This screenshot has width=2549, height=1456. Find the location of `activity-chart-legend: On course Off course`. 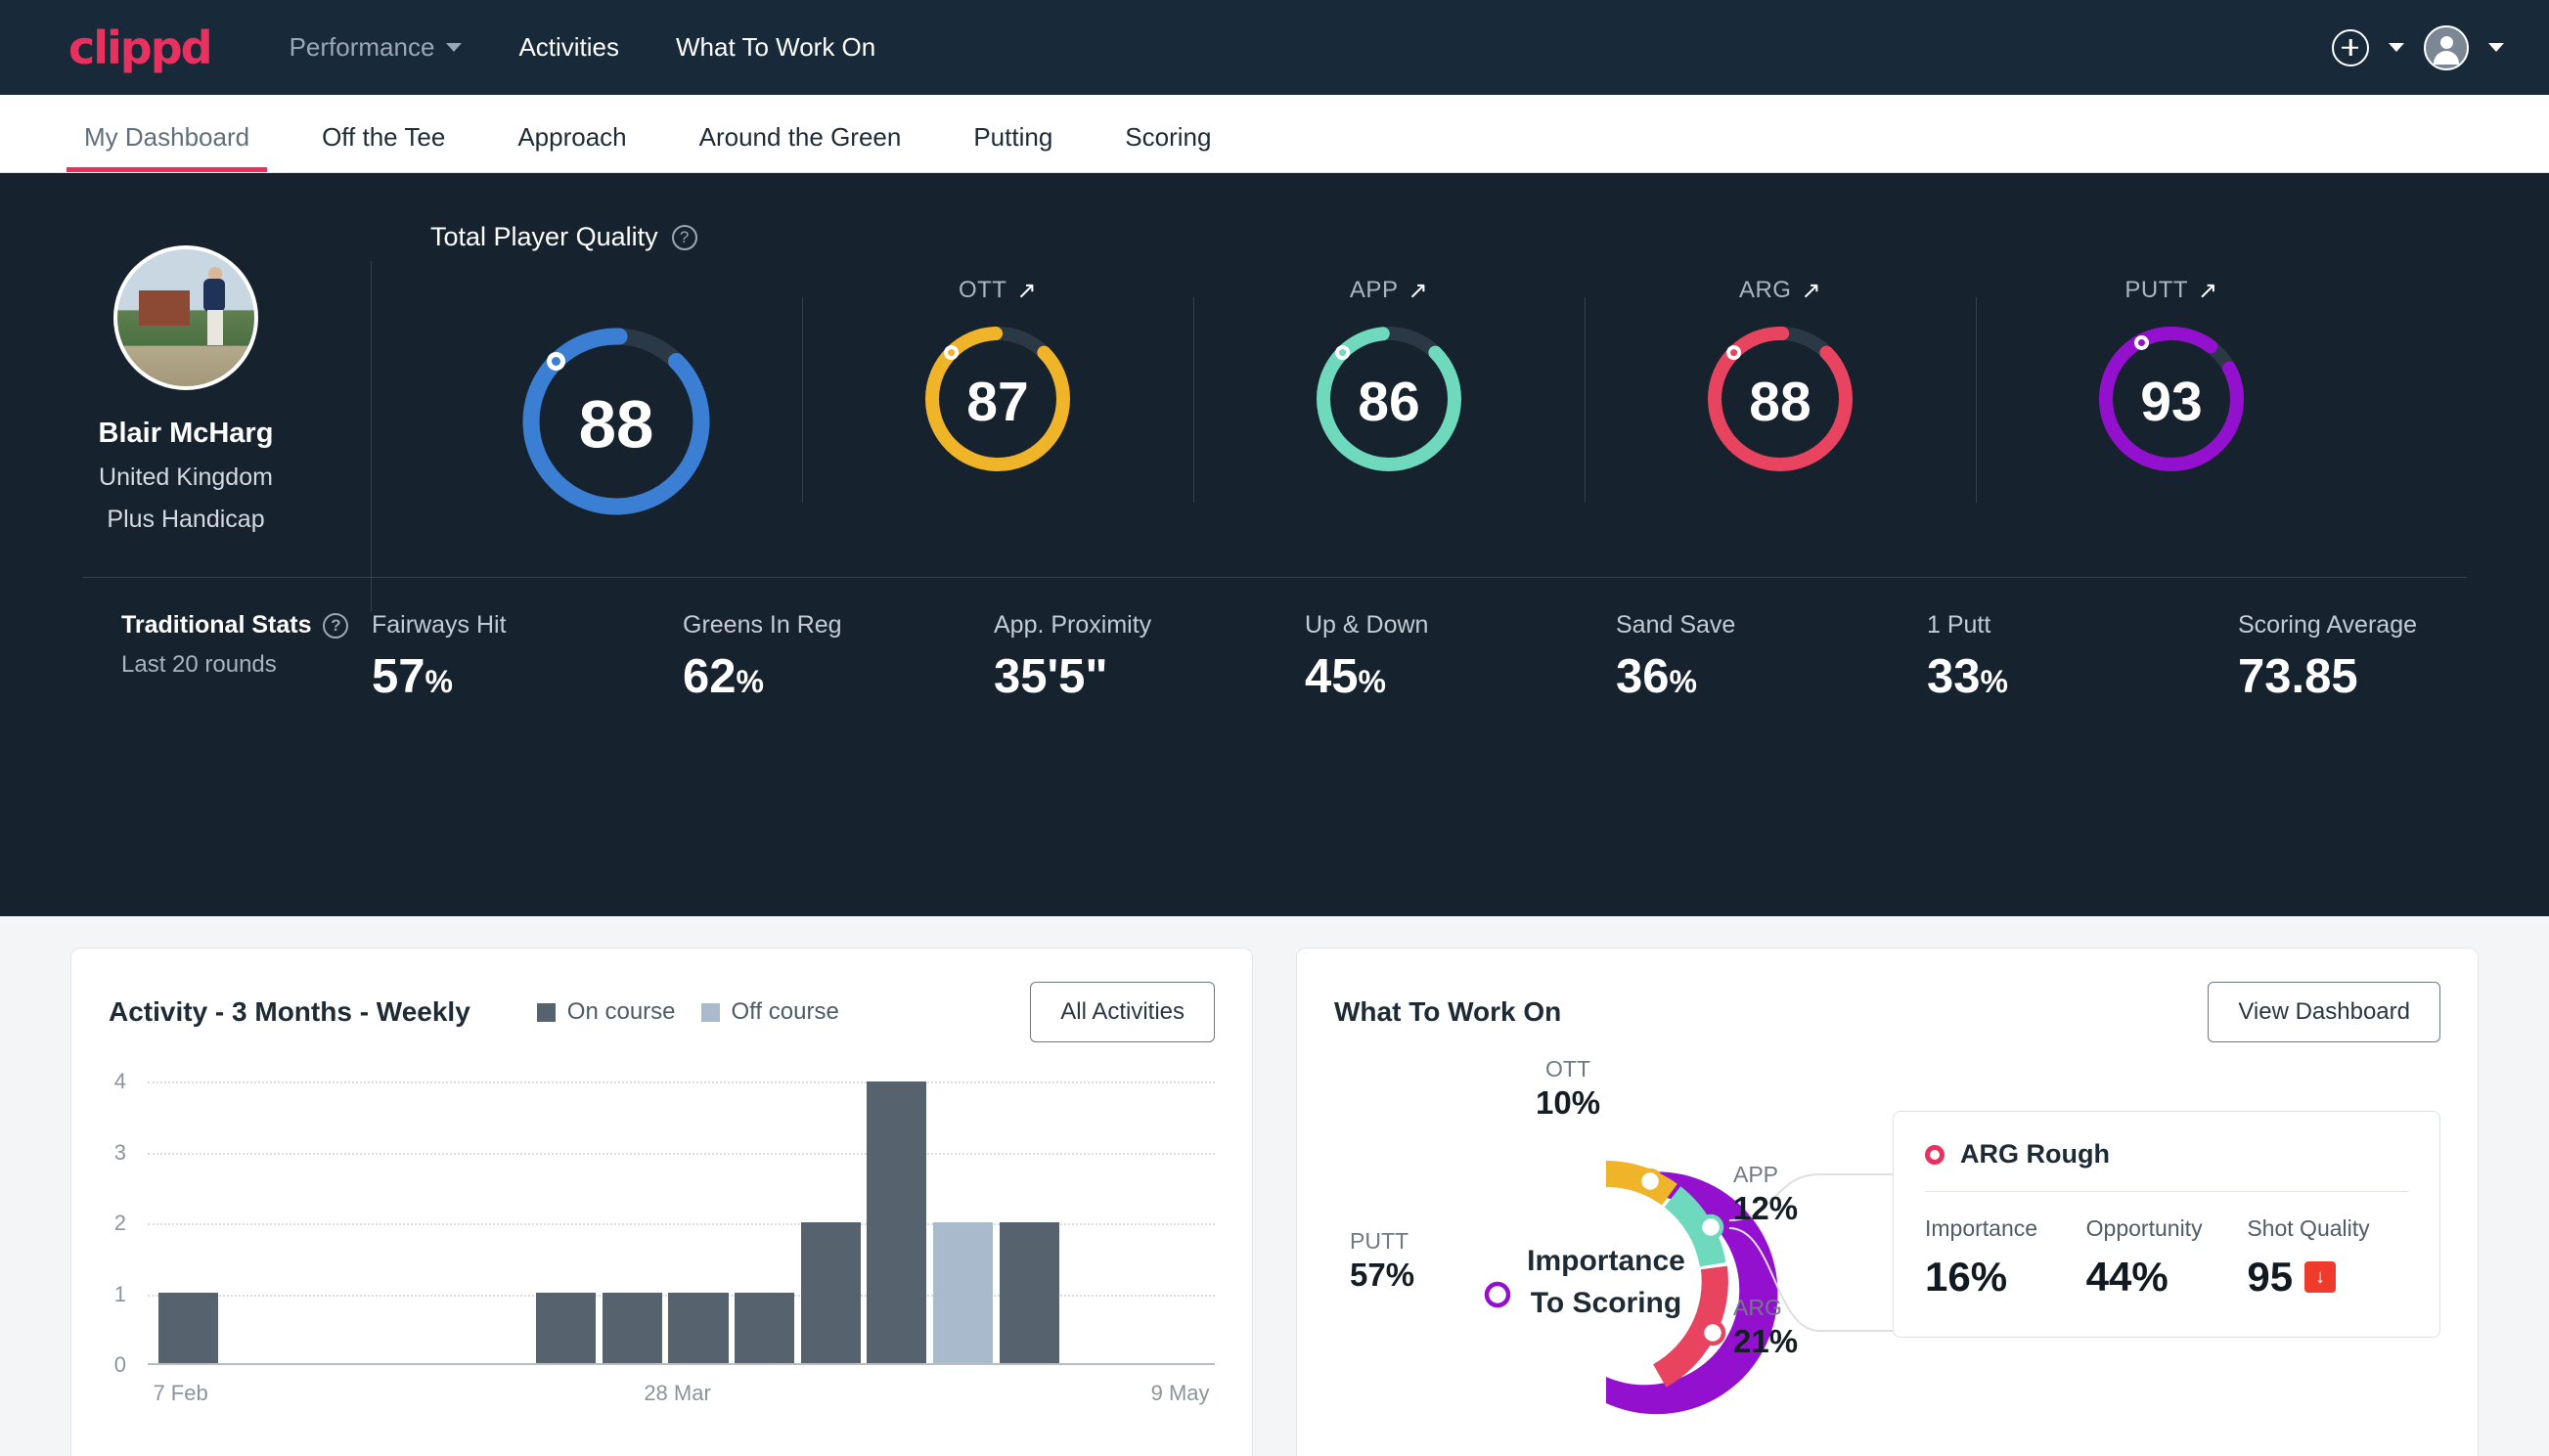

activity-chart-legend: On course Off course is located at coordinates (688, 1012).